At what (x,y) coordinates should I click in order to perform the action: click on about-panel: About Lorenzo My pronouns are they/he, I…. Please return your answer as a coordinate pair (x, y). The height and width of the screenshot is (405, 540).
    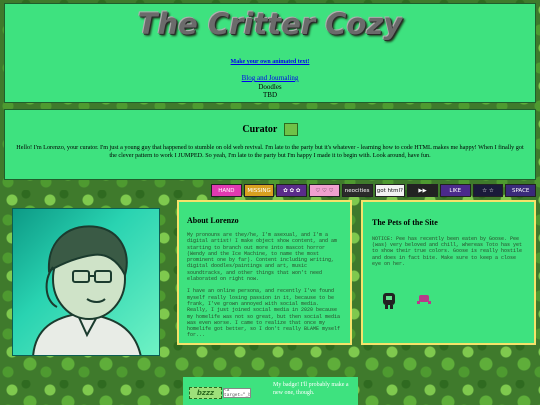
    Looking at the image, I should click on (264, 272).